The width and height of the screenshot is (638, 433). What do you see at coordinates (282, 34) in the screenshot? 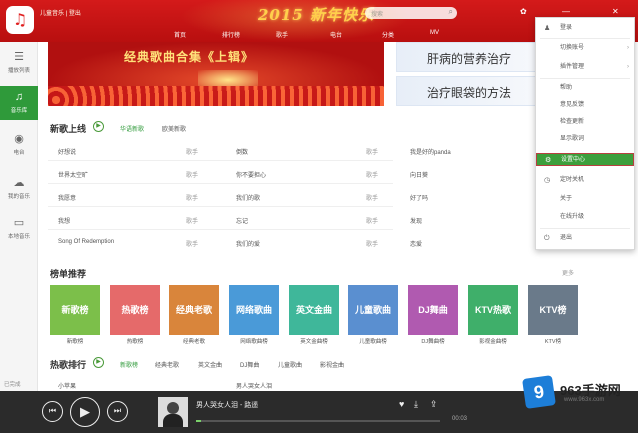
I see `tab-singers: 歌手` at bounding box center [282, 34].